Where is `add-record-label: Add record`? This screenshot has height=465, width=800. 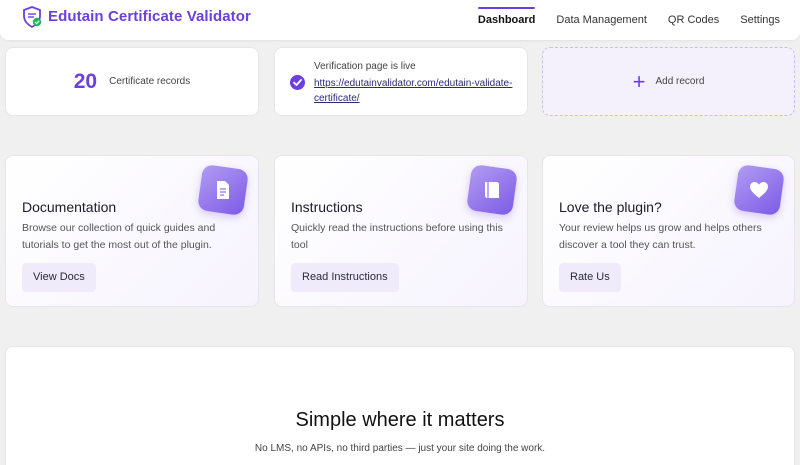
add-record-label: Add record is located at coordinates (680, 81).